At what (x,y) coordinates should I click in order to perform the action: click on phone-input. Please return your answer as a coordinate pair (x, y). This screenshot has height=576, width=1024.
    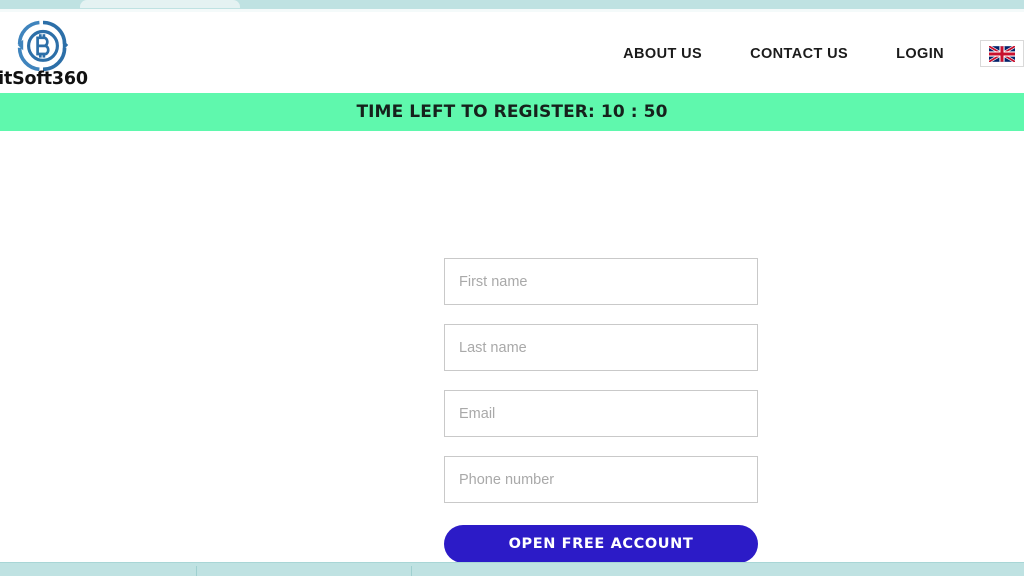
    Looking at the image, I should click on (601, 479).